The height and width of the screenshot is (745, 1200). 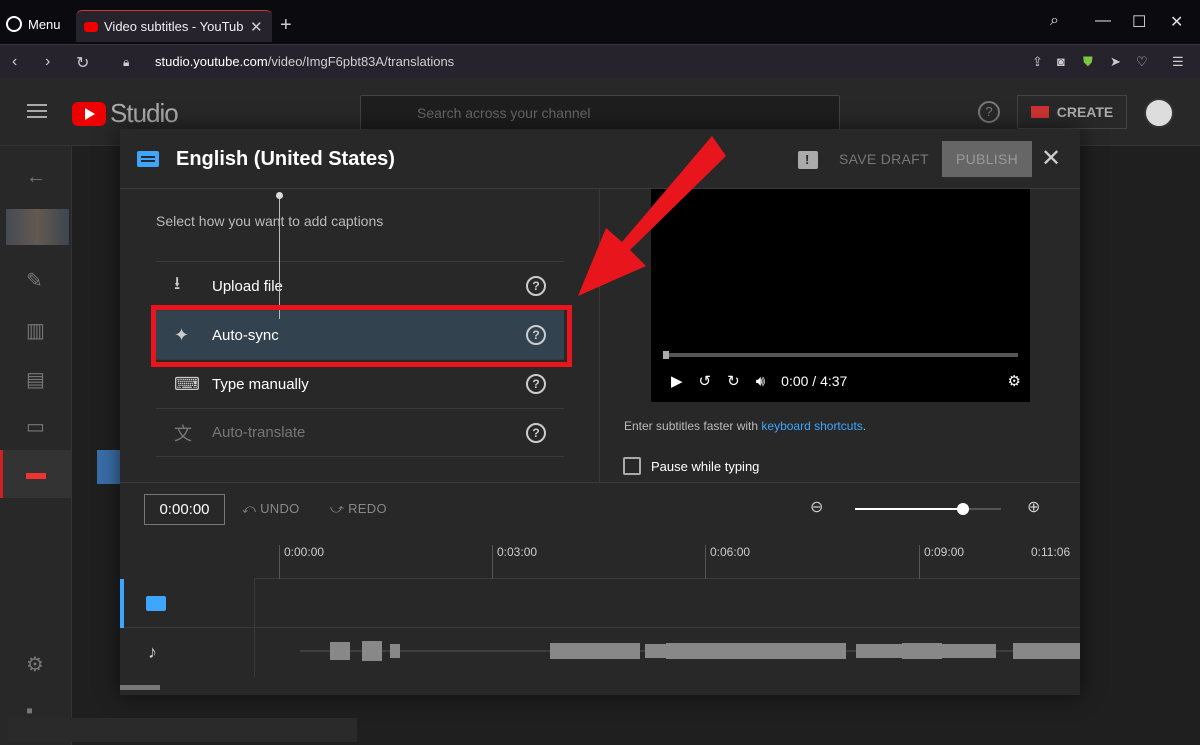 What do you see at coordinates (1037, 62) in the screenshot?
I see `share-icon: ⇪` at bounding box center [1037, 62].